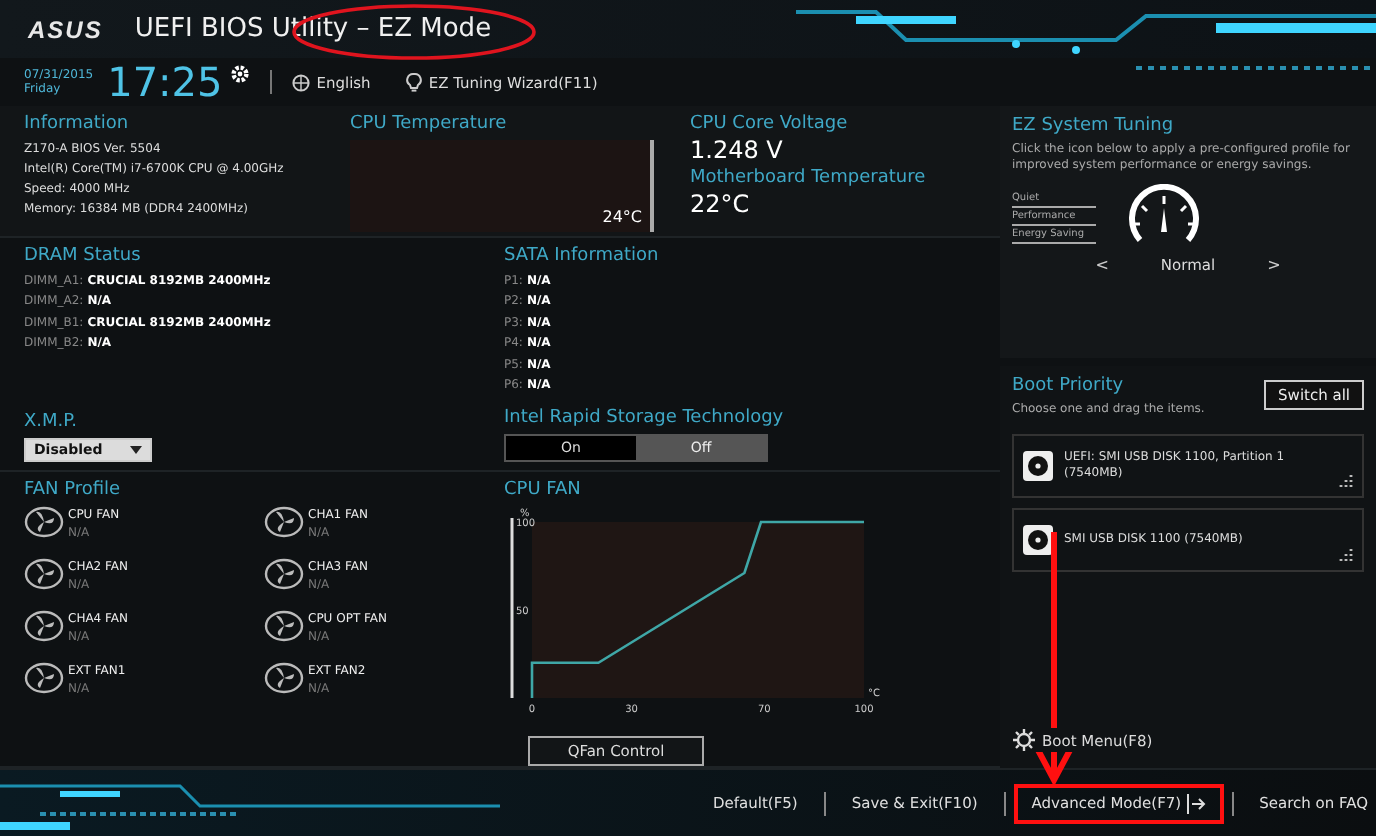 The width and height of the screenshot is (1376, 836). What do you see at coordinates (1195, 803) in the screenshot?
I see `exit-arrow-icon` at bounding box center [1195, 803].